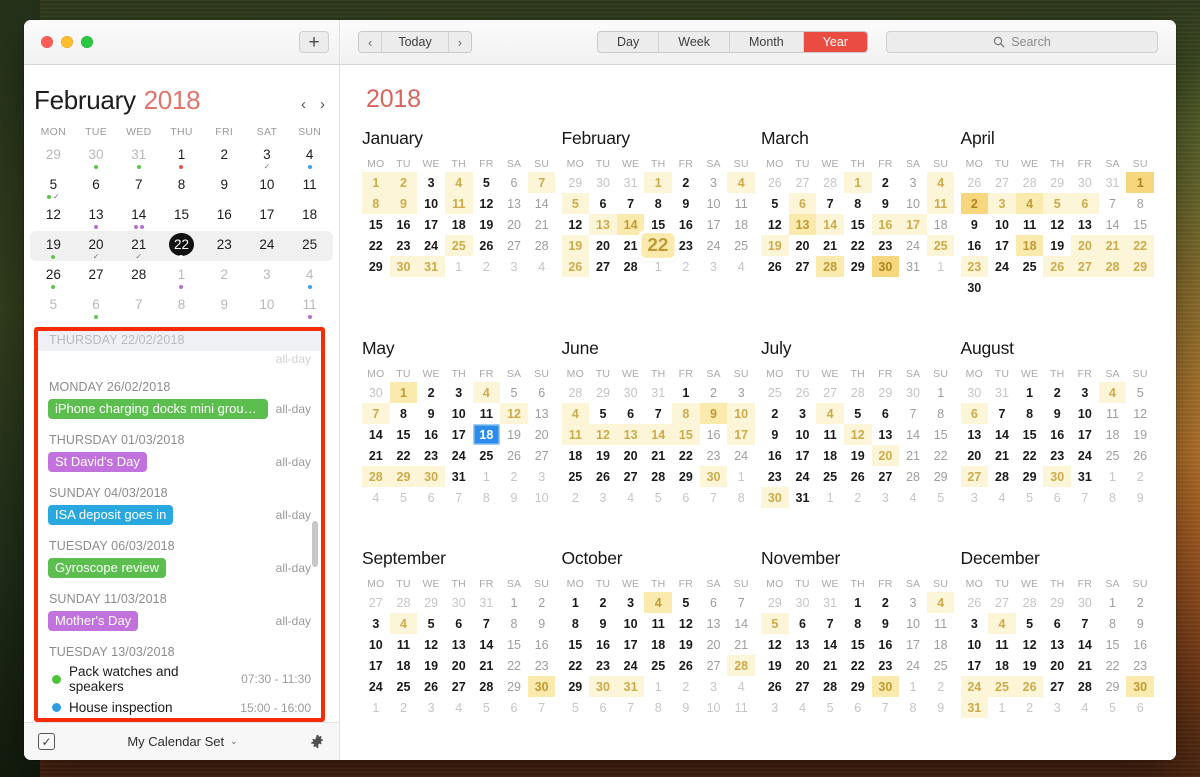 This screenshot has height=777, width=1200. What do you see at coordinates (775, 455) in the screenshot?
I see `month-day-cell: 16` at bounding box center [775, 455].